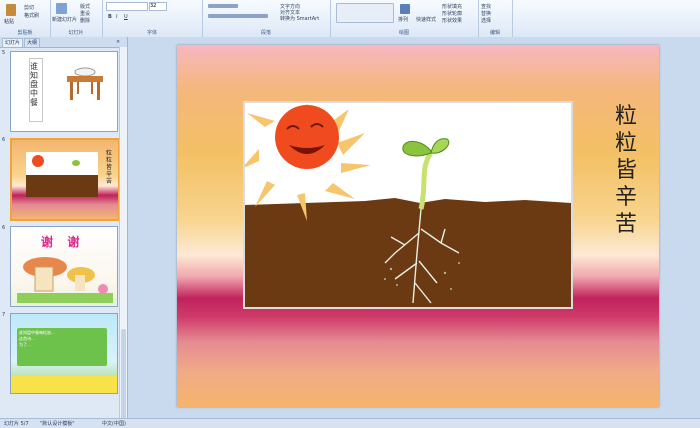  I want to click on scrollbar-thumb, so click(123, 374).